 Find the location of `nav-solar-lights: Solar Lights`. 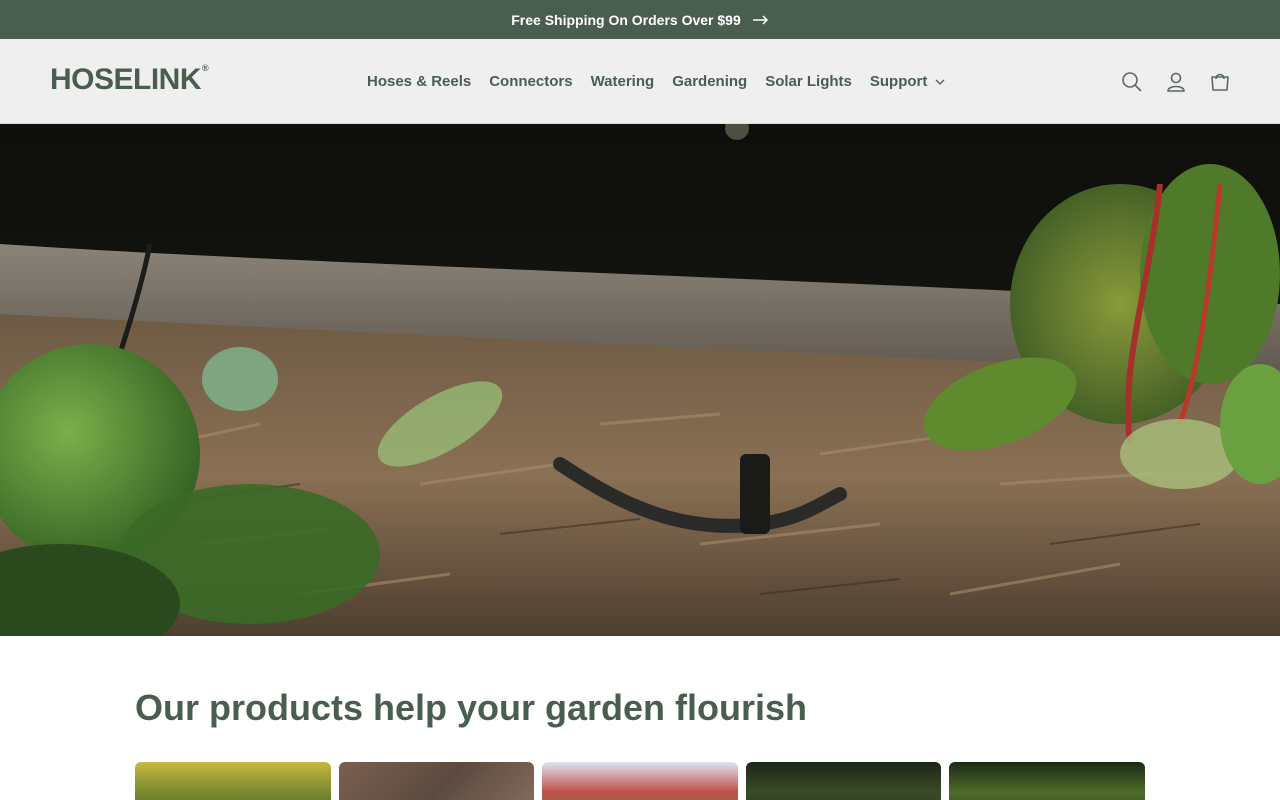

nav-solar-lights: Solar Lights is located at coordinates (808, 81).